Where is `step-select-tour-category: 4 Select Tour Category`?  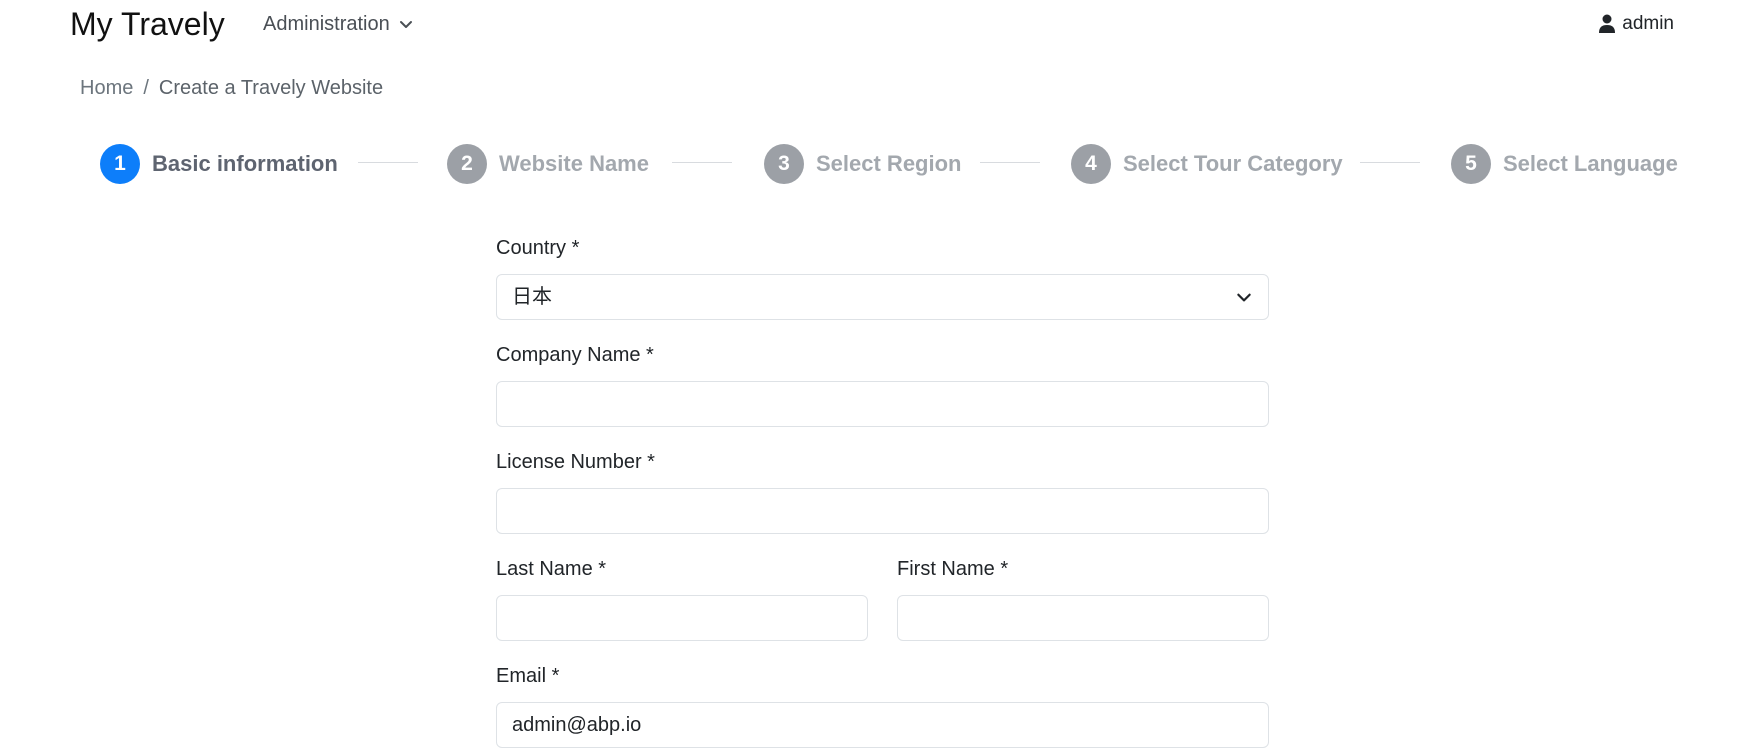
step-select-tour-category: 4 Select Tour Category is located at coordinates (1207, 164).